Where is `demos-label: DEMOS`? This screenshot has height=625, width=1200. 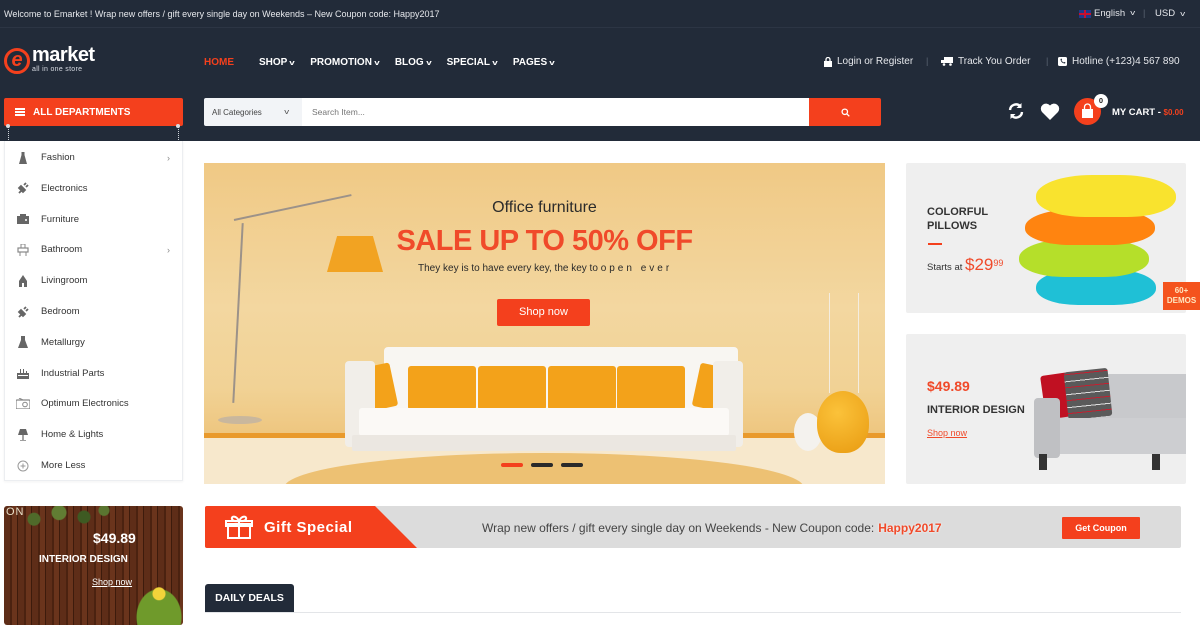 demos-label: DEMOS is located at coordinates (1181, 300).